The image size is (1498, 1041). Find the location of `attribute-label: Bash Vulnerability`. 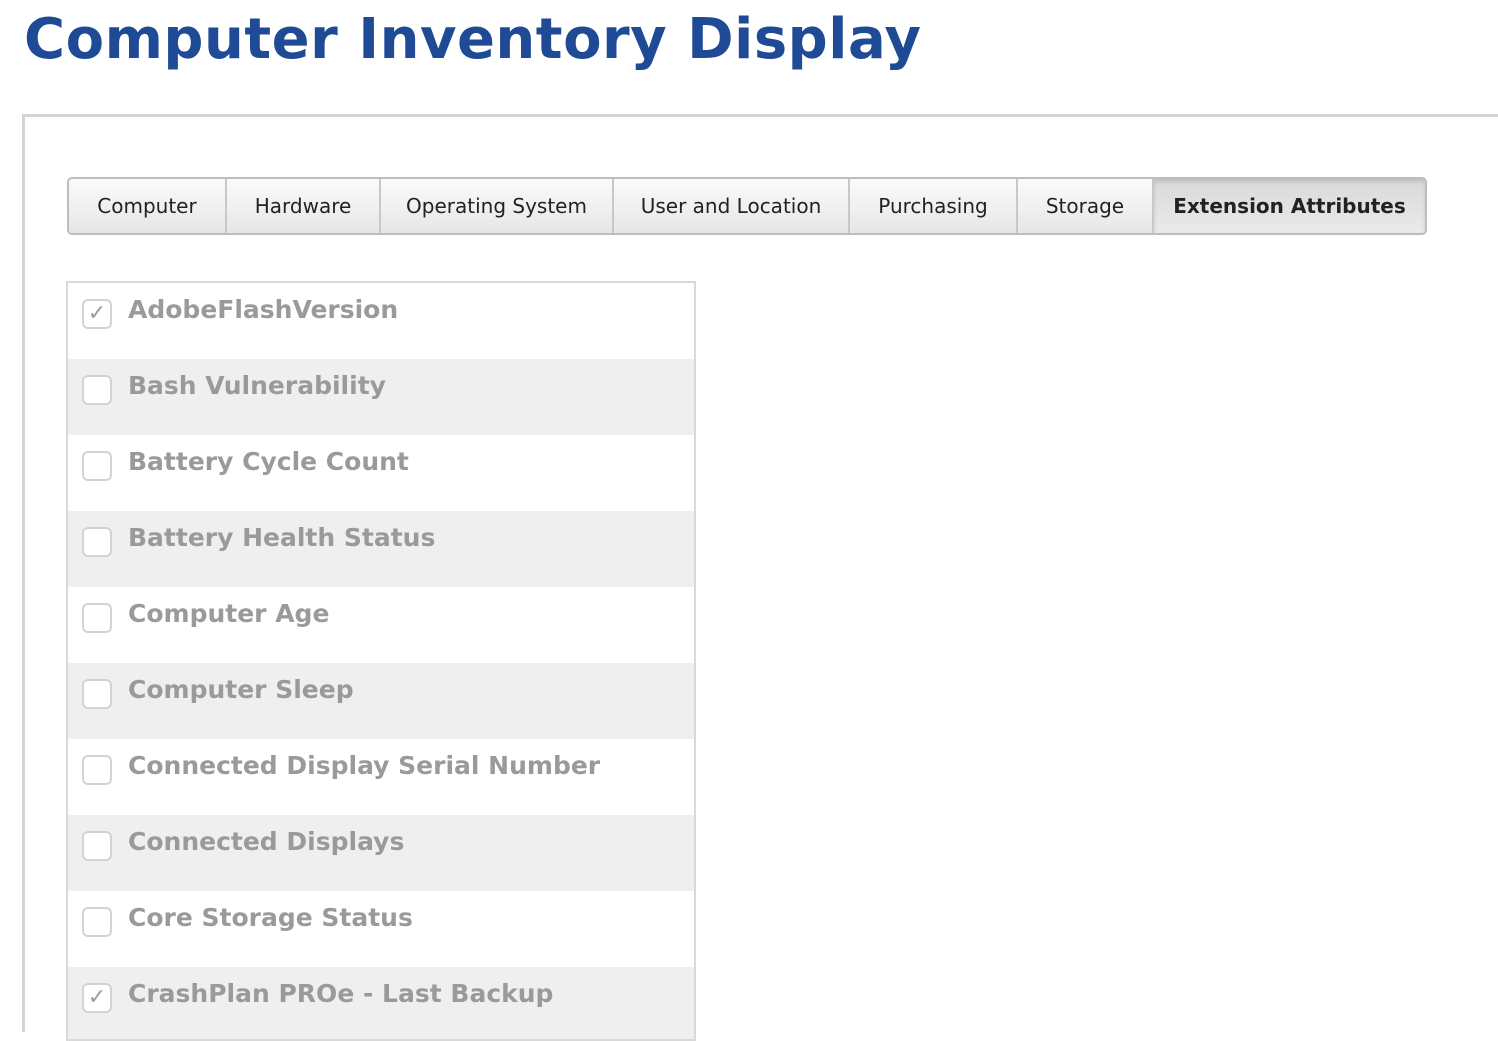

attribute-label: Bash Vulnerability is located at coordinates (257, 385).